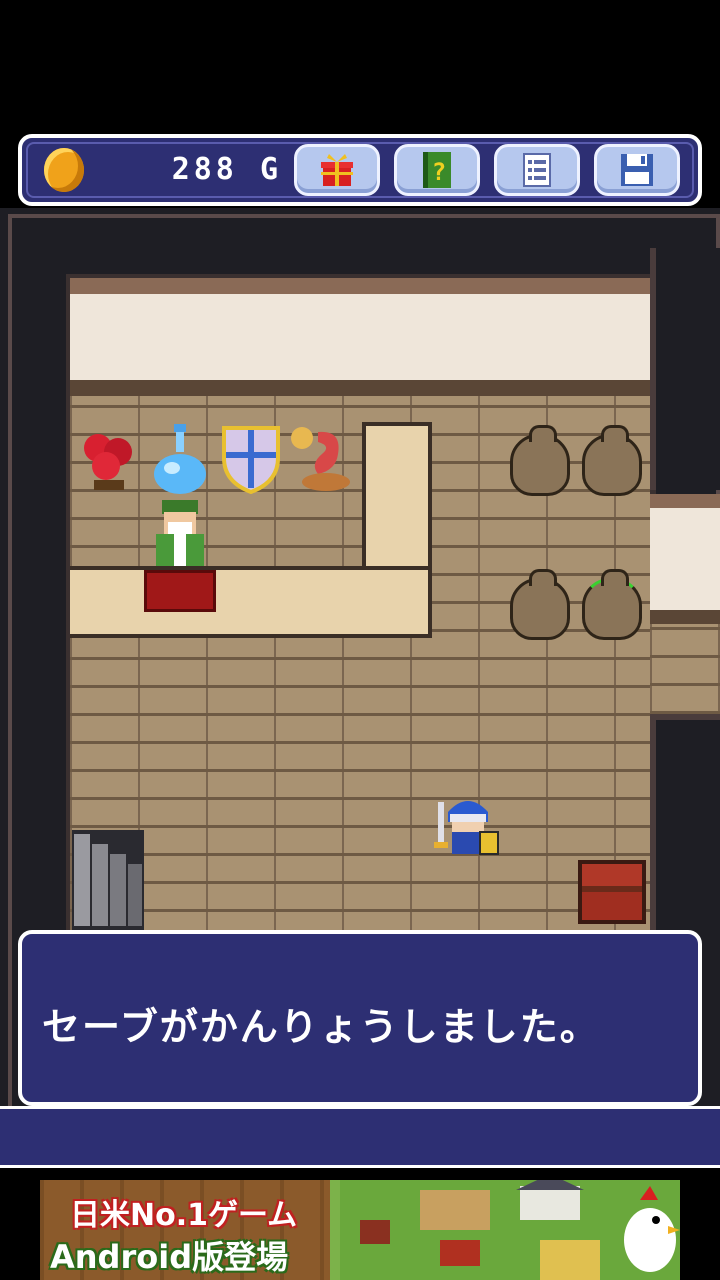  I want to click on gold-amount: 288, so click(204, 169).